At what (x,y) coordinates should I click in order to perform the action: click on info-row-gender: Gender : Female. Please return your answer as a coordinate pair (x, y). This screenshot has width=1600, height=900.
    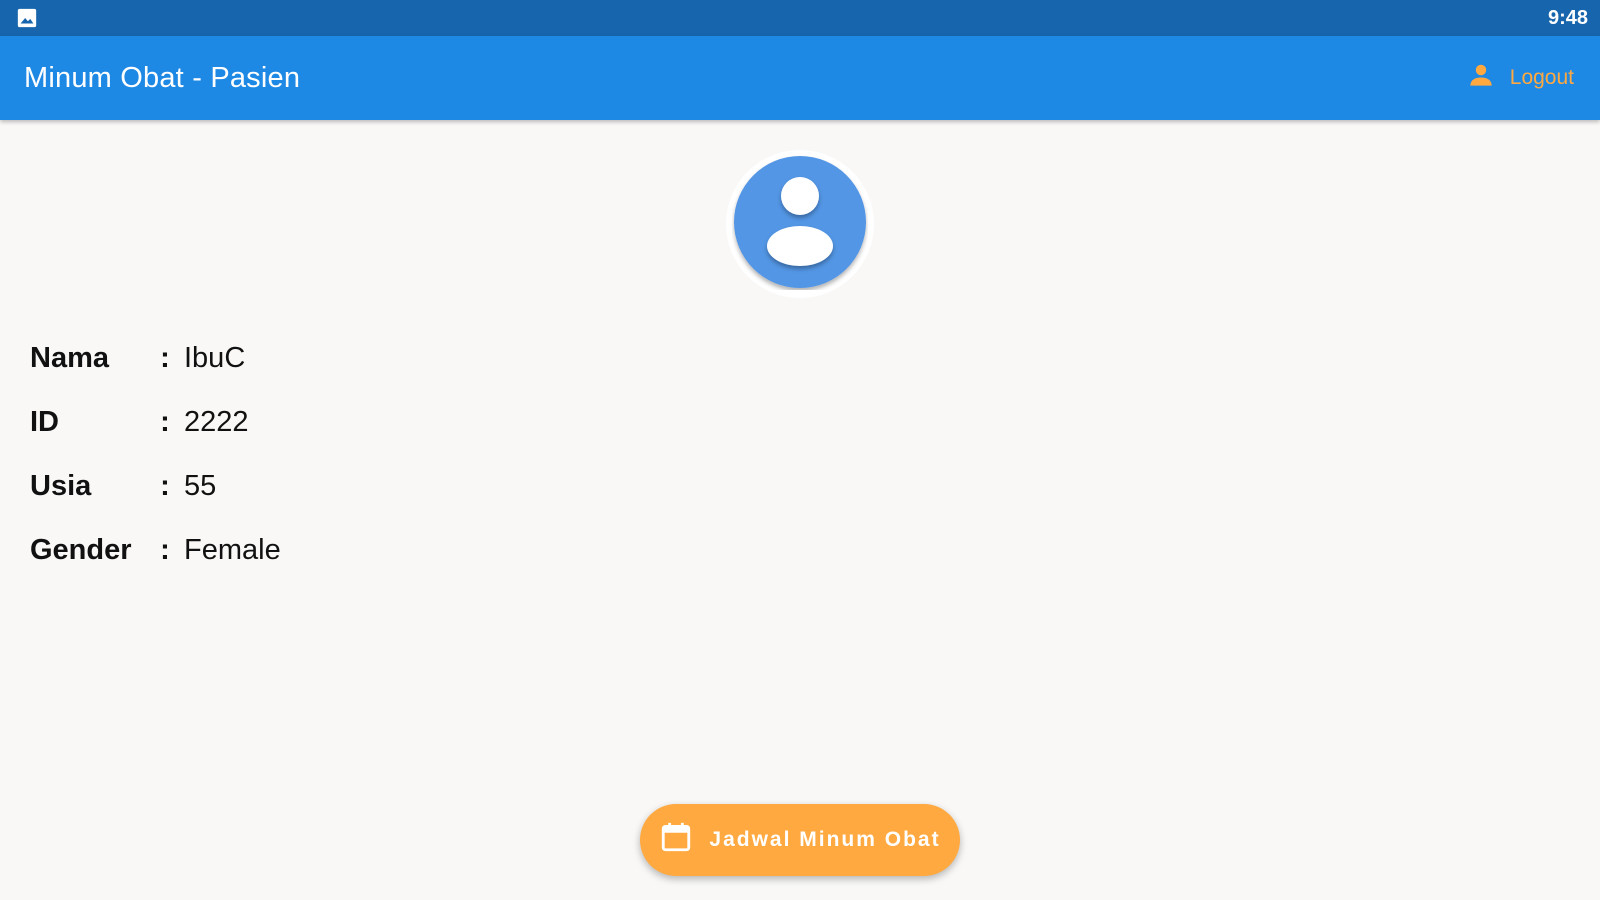
    Looking at the image, I should click on (155, 550).